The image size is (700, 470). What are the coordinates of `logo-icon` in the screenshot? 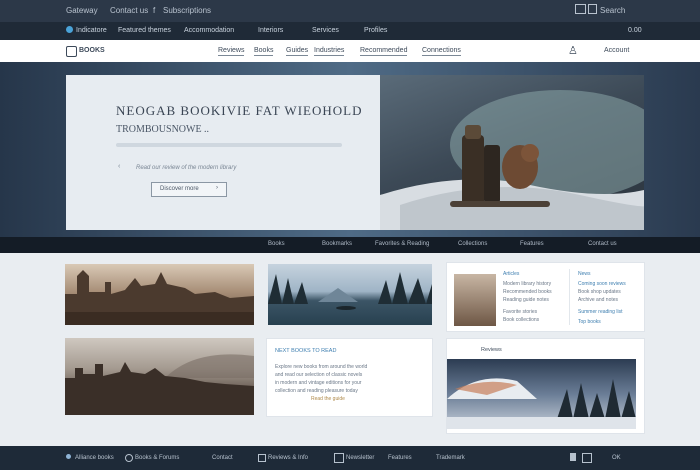 It's located at (71, 51).